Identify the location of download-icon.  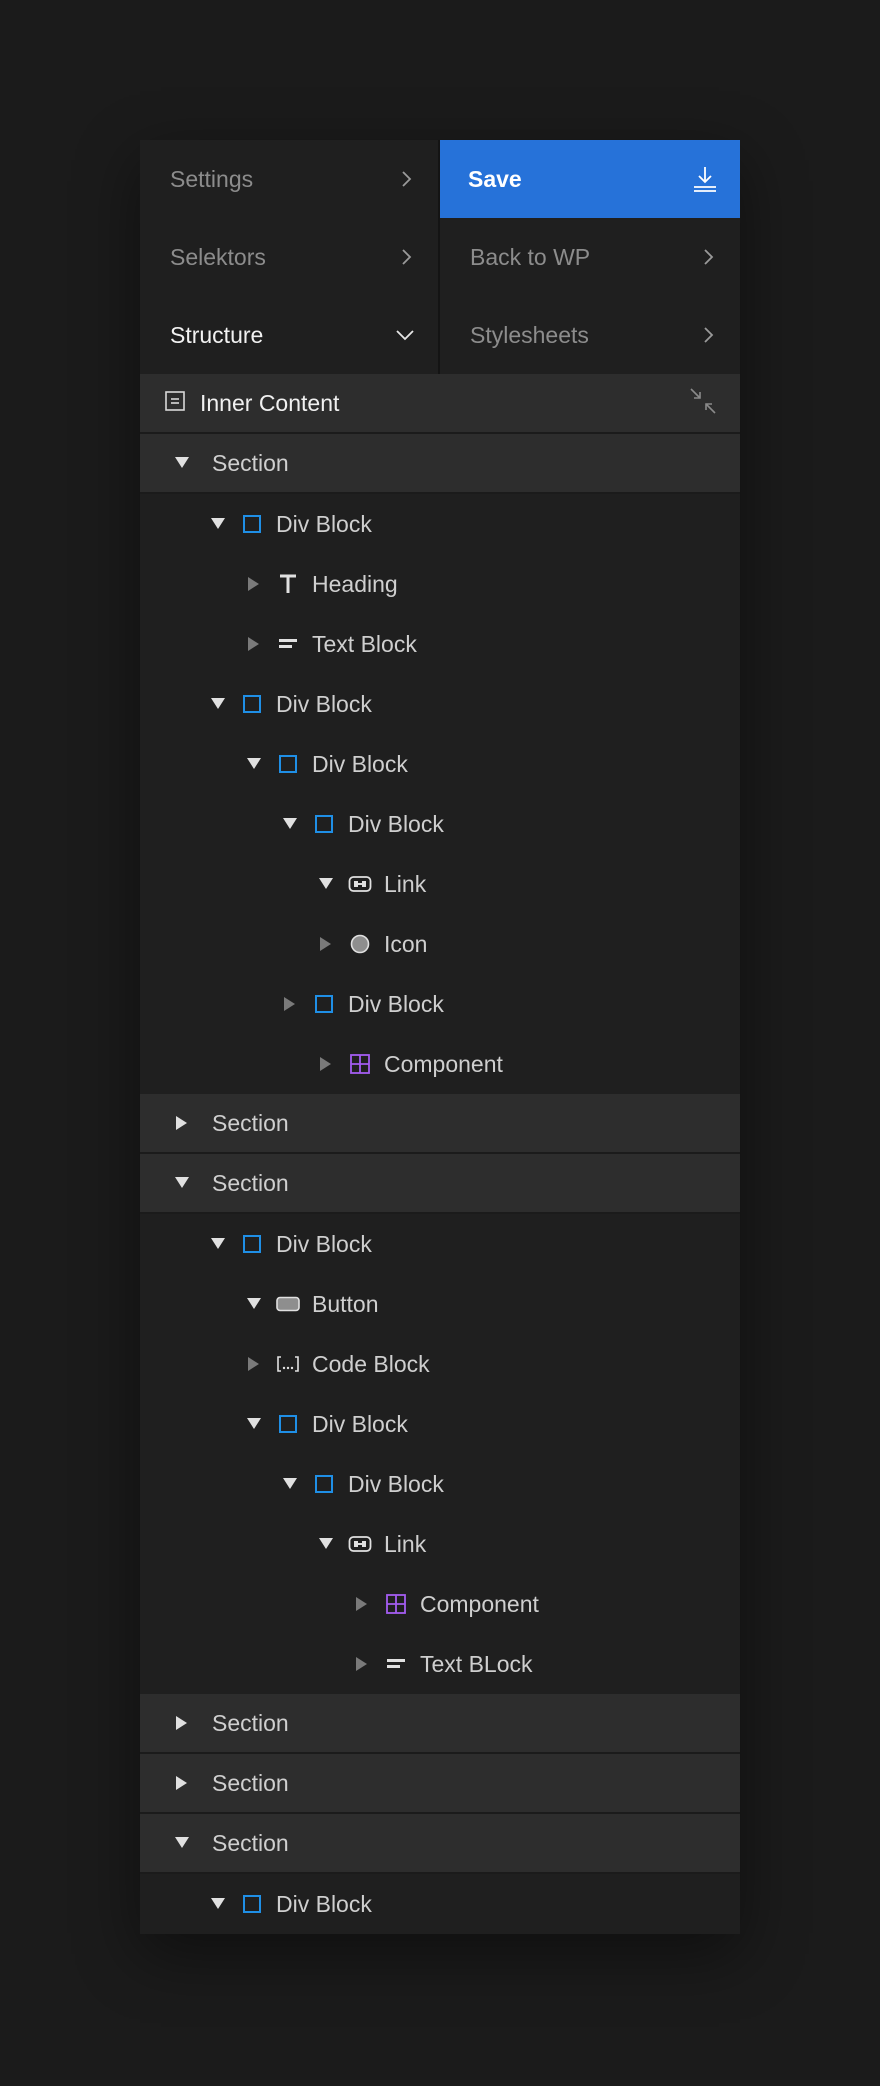
(705, 179).